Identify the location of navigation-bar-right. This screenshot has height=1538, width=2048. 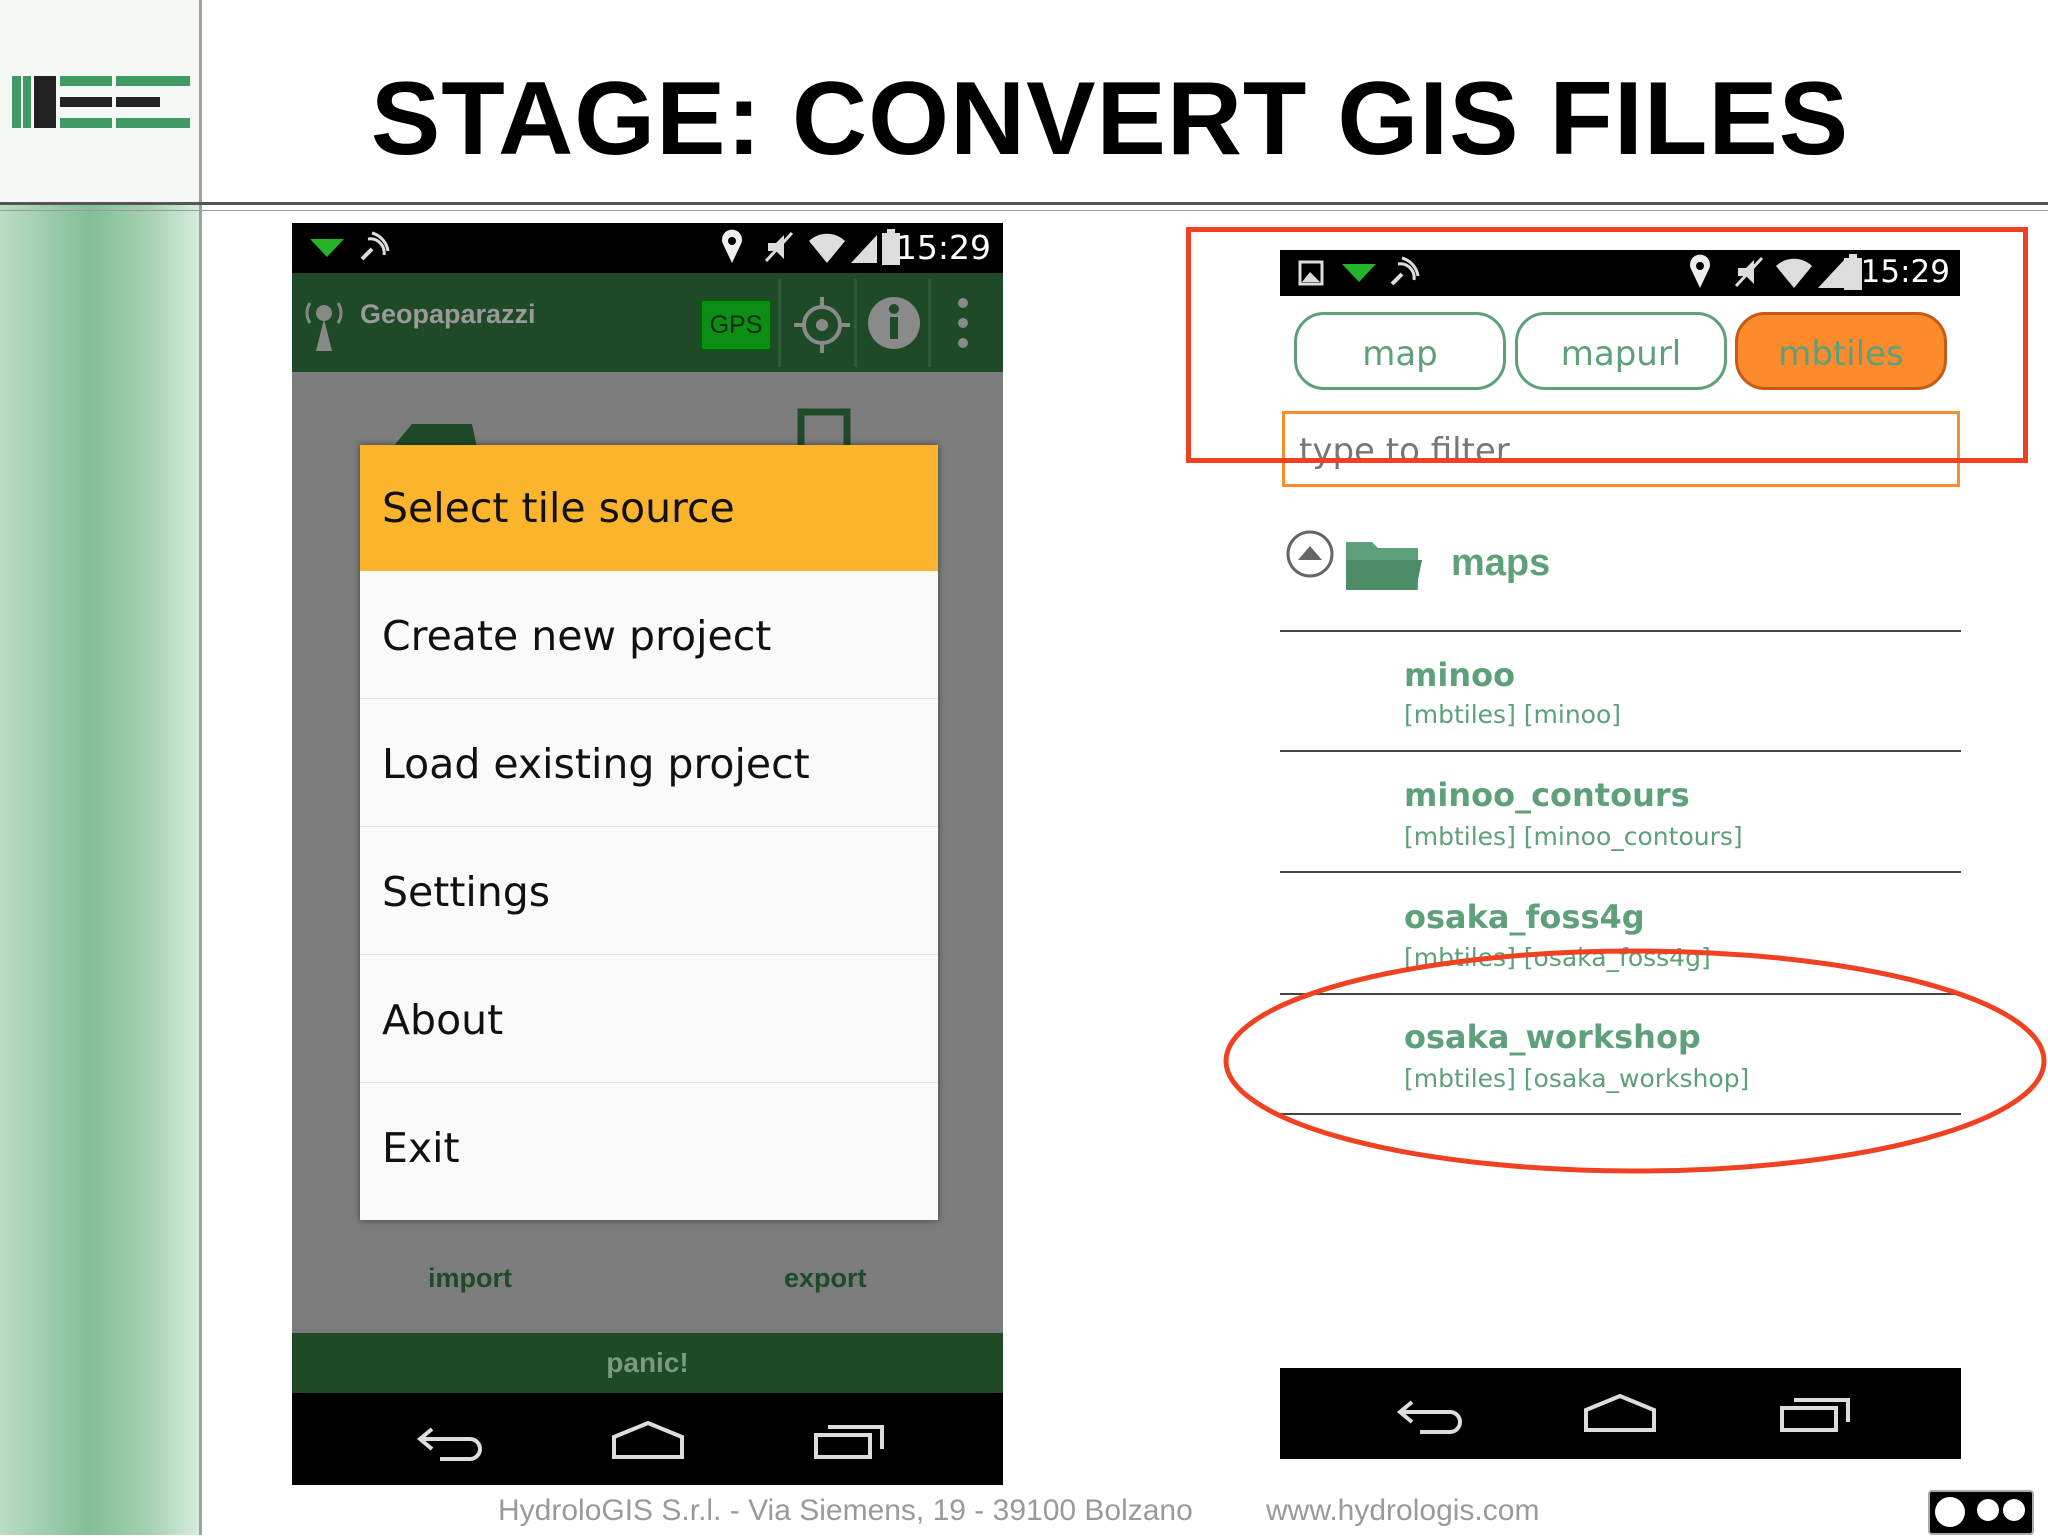
(1620, 1413).